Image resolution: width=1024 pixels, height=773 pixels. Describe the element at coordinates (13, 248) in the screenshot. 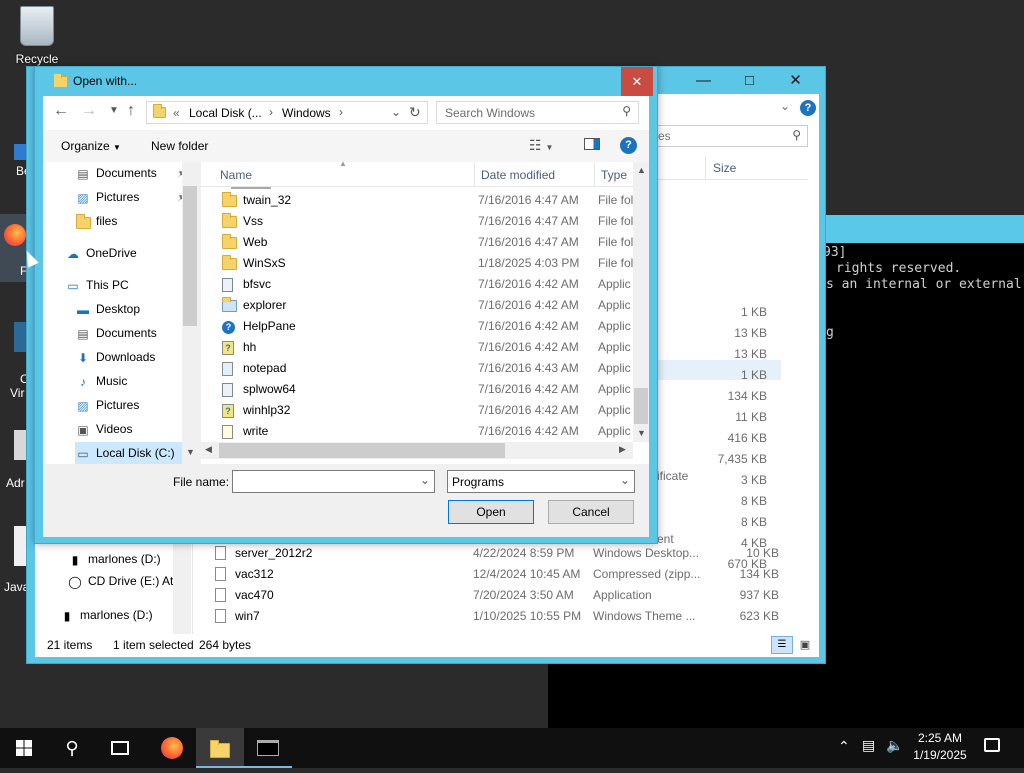

I see `desktop-shortcut-firefox: F` at that location.